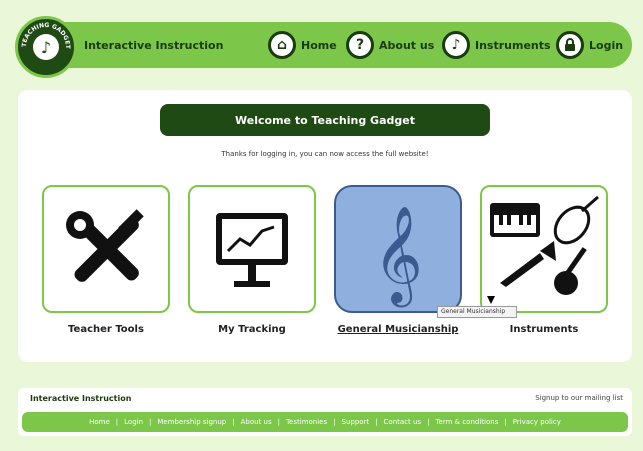  Describe the element at coordinates (154, 45) in the screenshot. I see `header-brand: Interactive Instruction` at that location.